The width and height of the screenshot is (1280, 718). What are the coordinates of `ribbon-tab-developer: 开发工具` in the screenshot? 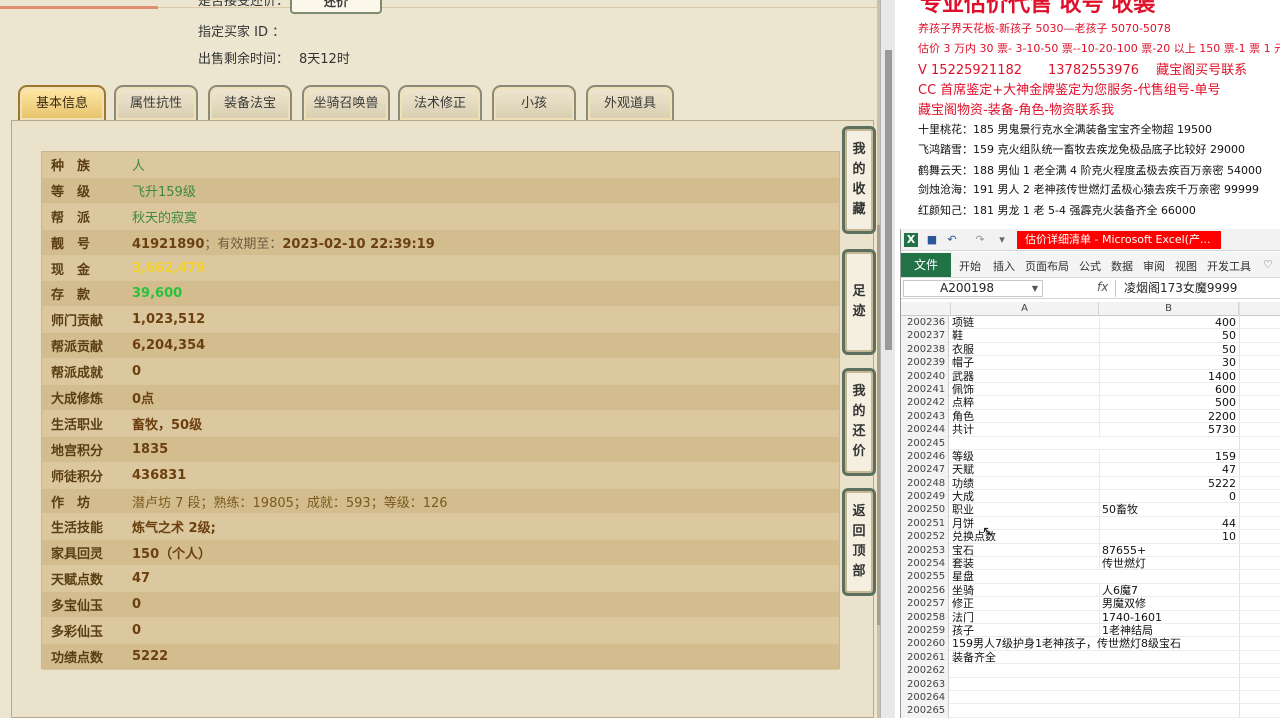 It's located at (1229, 266).